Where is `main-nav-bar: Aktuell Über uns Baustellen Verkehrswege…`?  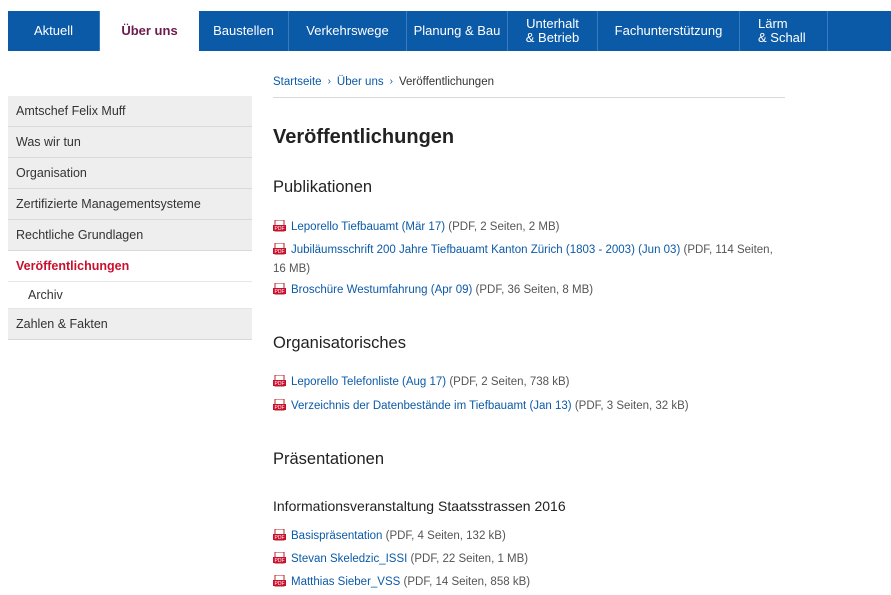 main-nav-bar: Aktuell Über uns Baustellen Verkehrswege… is located at coordinates (449, 31).